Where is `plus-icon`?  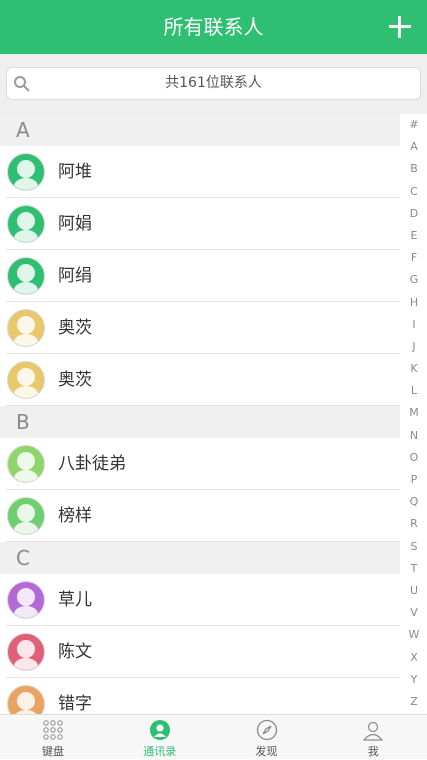
plus-icon is located at coordinates (400, 27).